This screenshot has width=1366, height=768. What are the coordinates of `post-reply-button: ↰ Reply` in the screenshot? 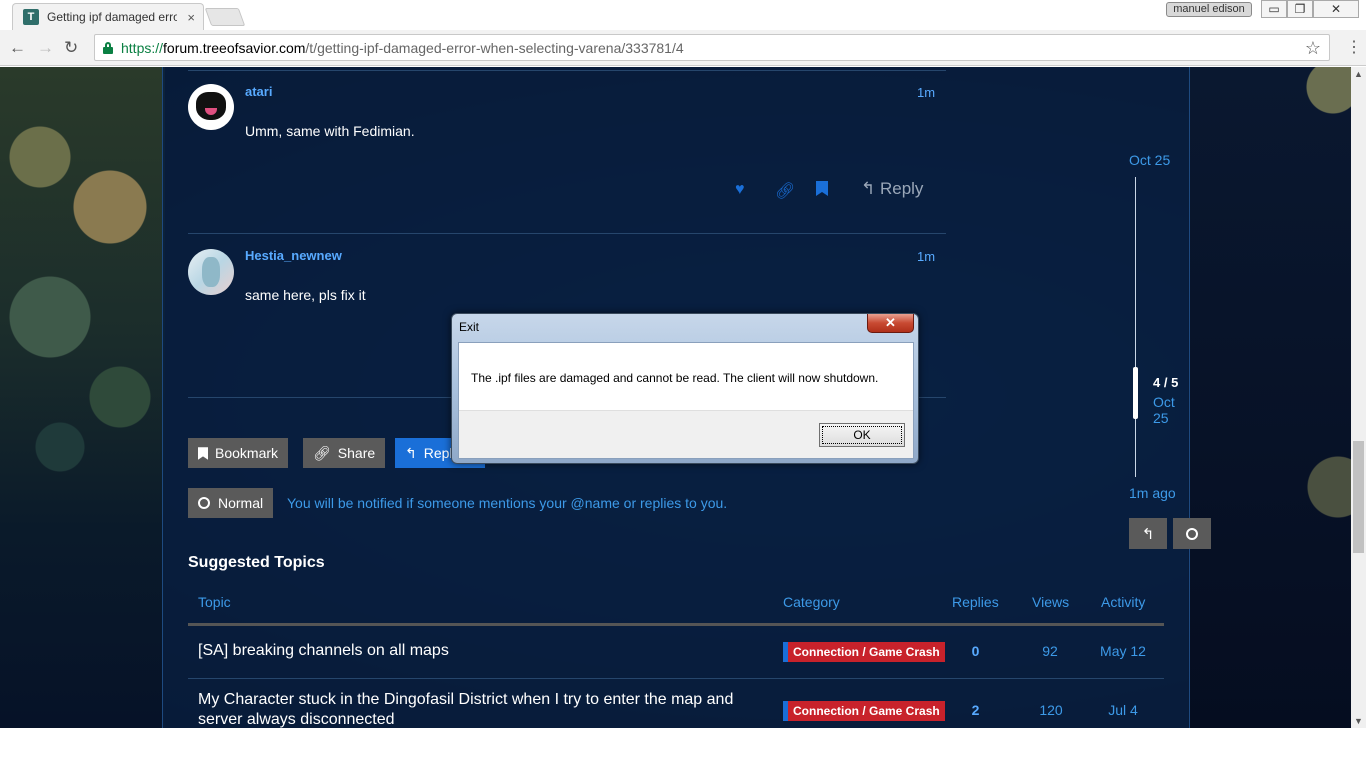 It's located at (892, 189).